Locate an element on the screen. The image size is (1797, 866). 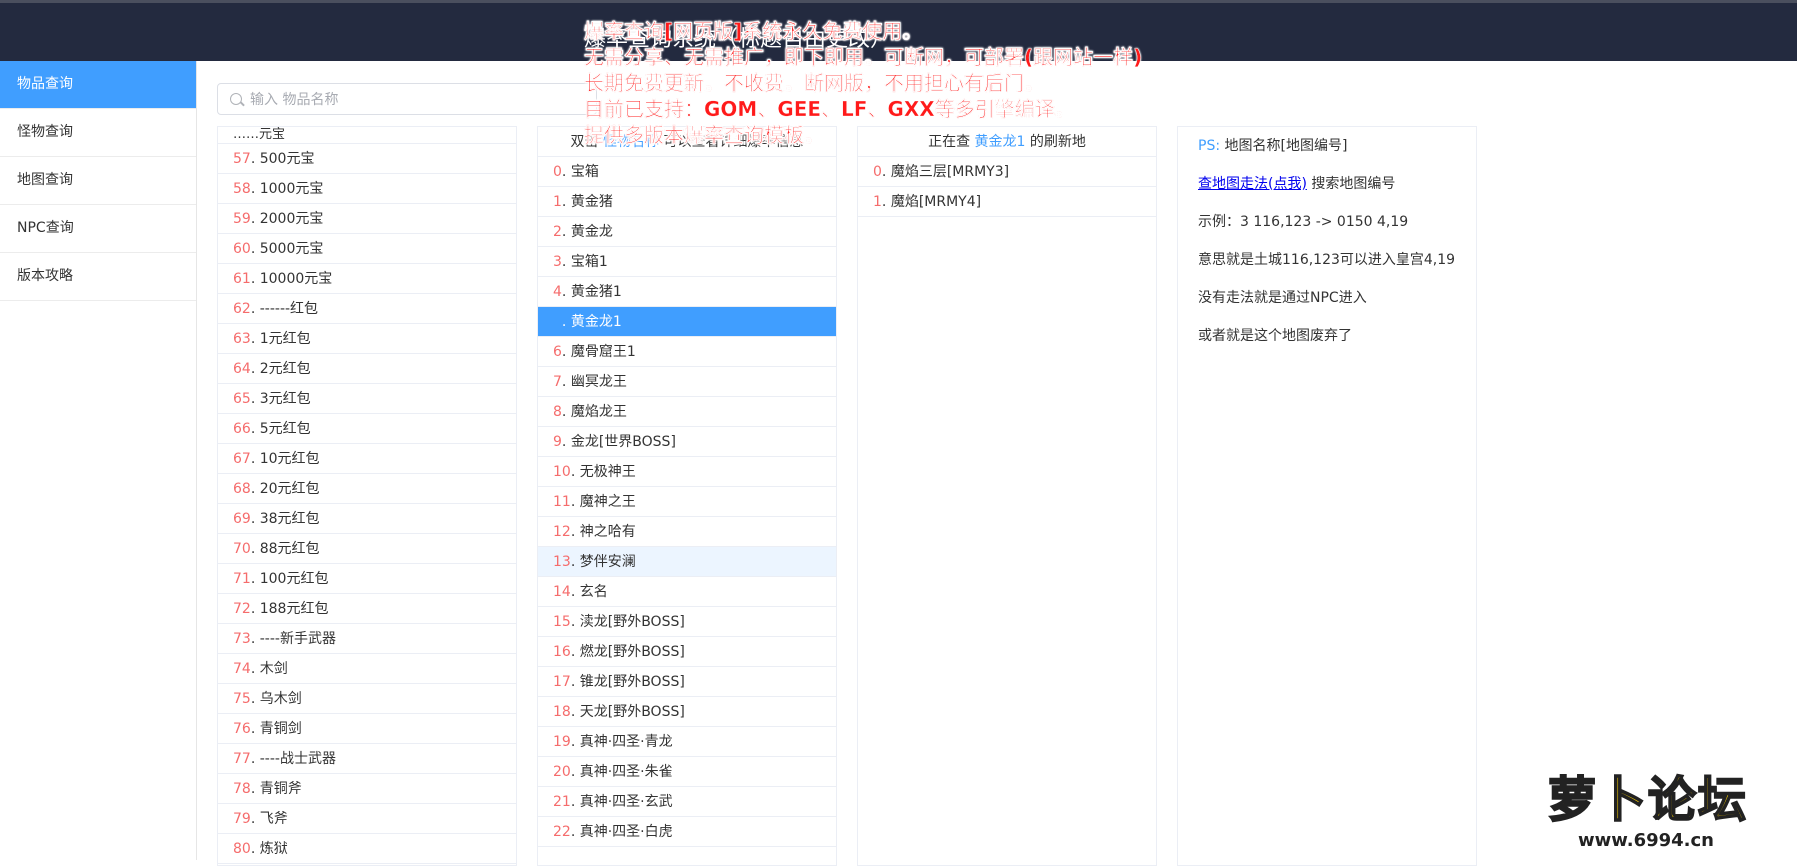
list-item: 70. 88元红包 is located at coordinates (367, 549).